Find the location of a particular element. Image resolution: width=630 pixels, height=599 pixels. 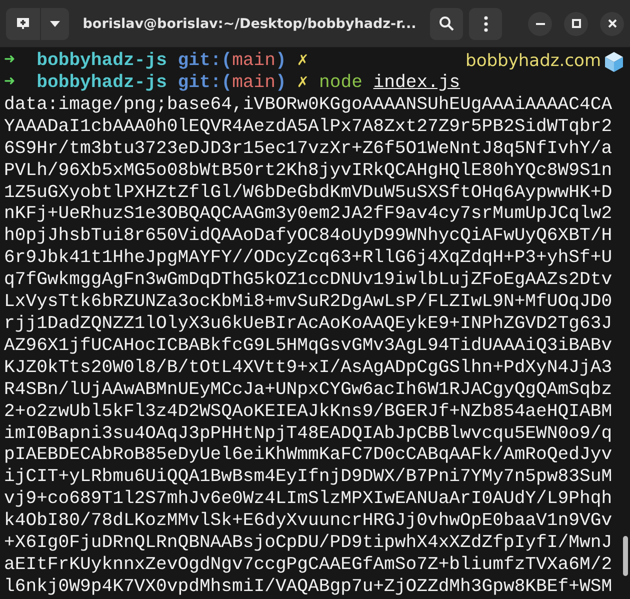

new-tab-icon is located at coordinates (23, 23).